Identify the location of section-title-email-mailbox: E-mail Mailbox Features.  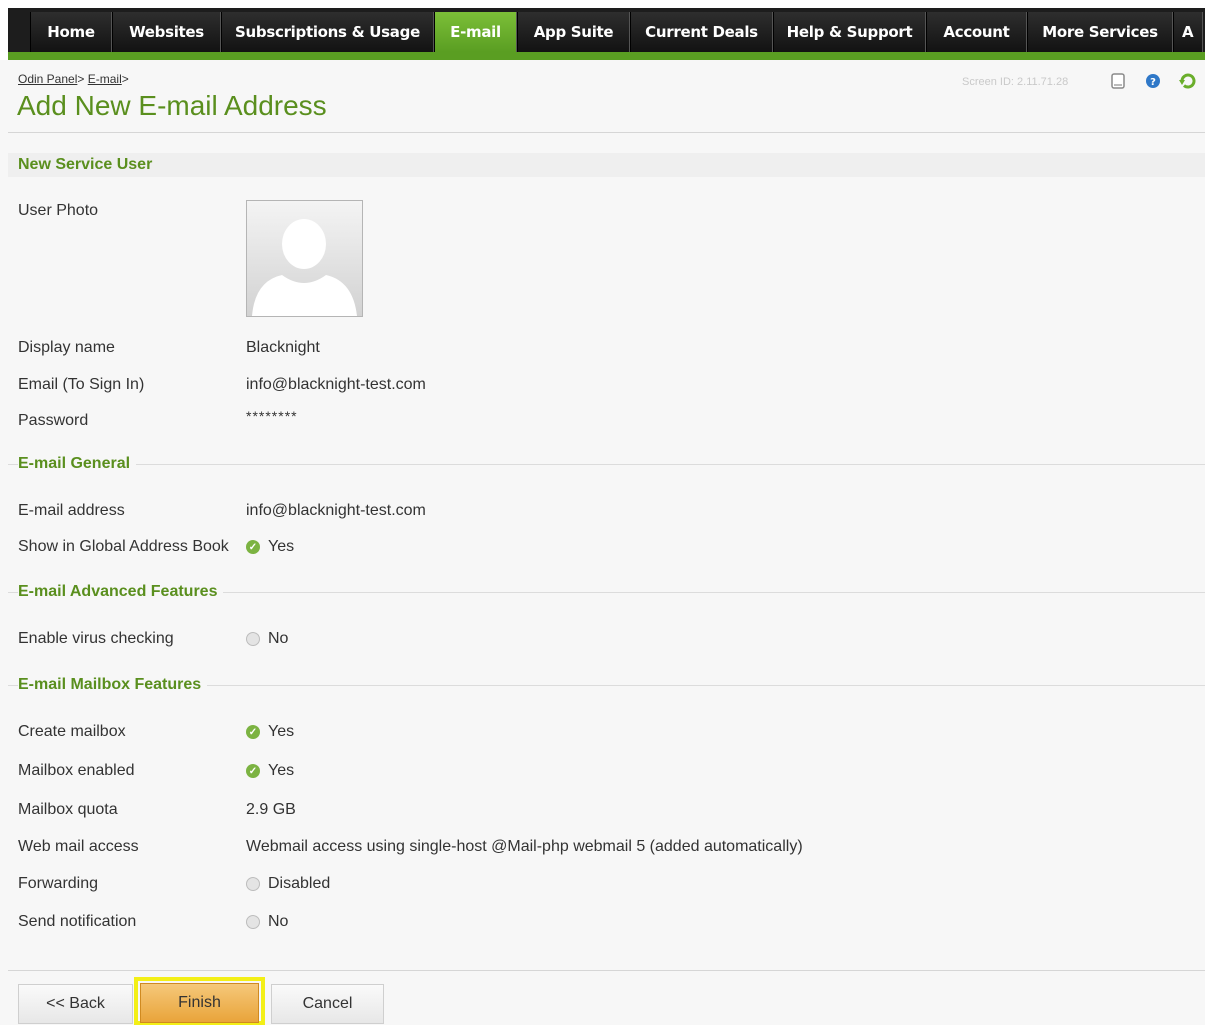
(113, 685).